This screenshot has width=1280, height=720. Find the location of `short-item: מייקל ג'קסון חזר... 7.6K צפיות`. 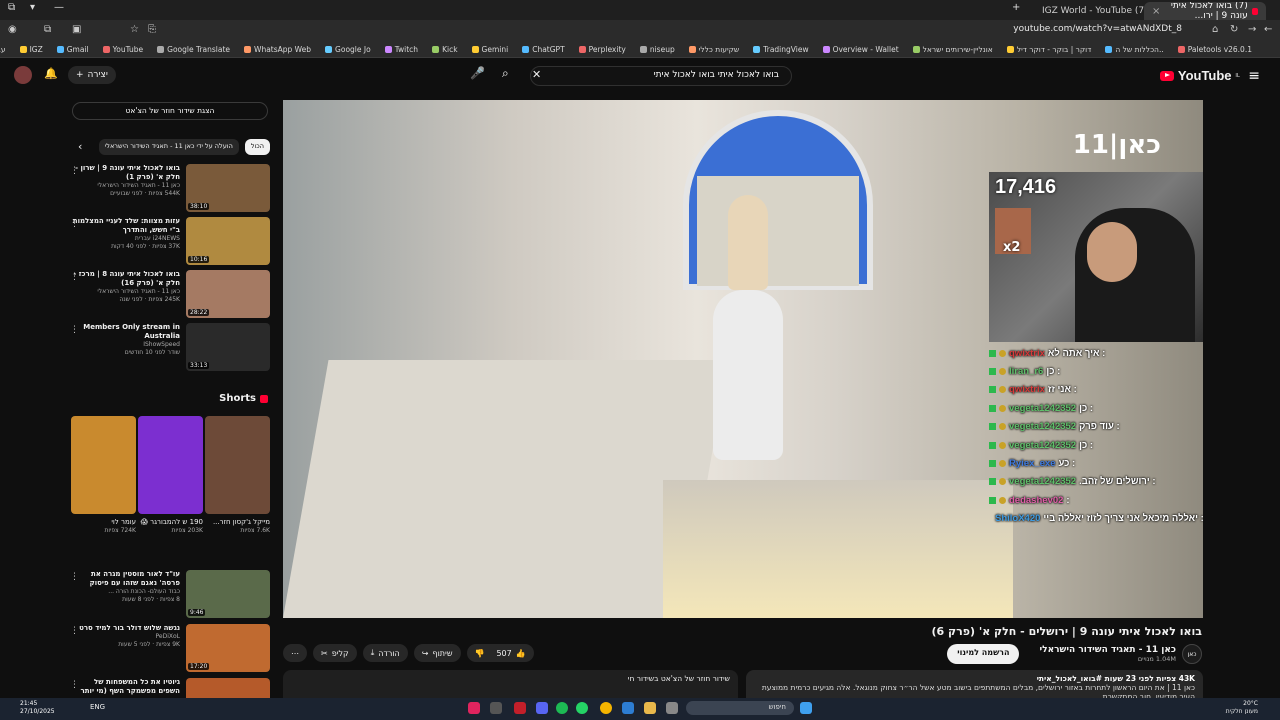

short-item: מייקל ג'קסון חזר... 7.6K צפיות is located at coordinates (237, 486).